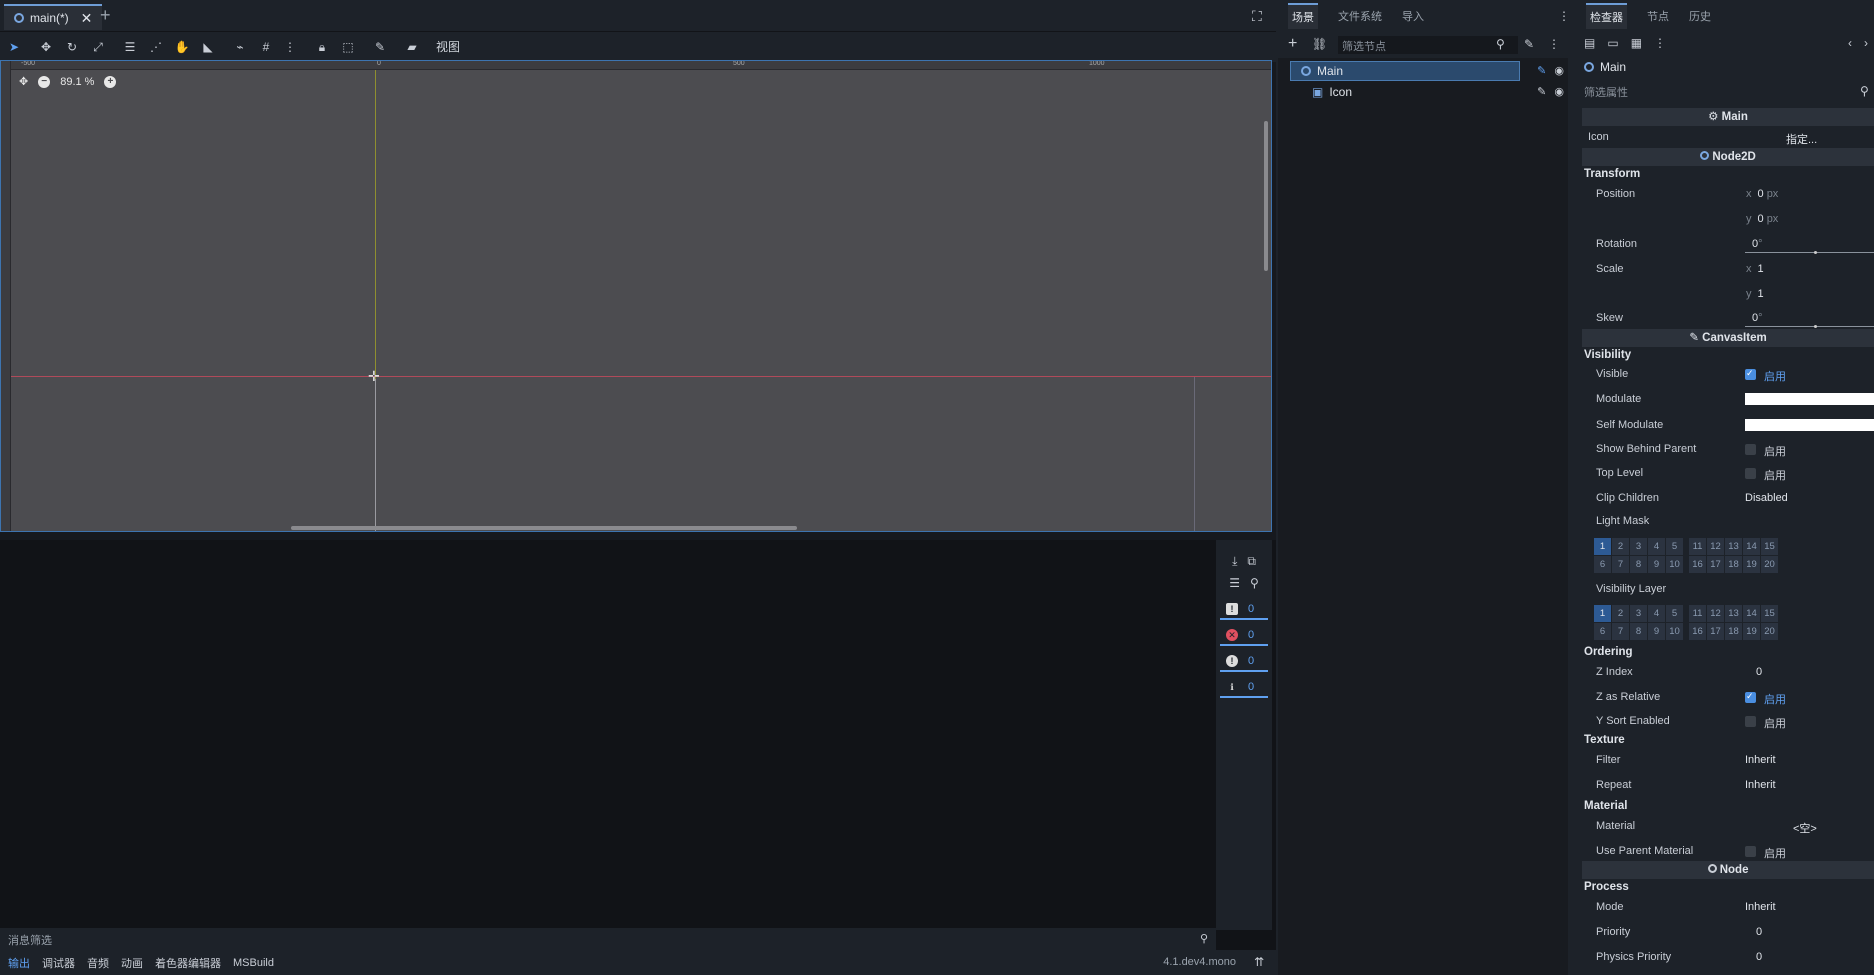  I want to click on move-tool-icon: ✥, so click(46, 47).